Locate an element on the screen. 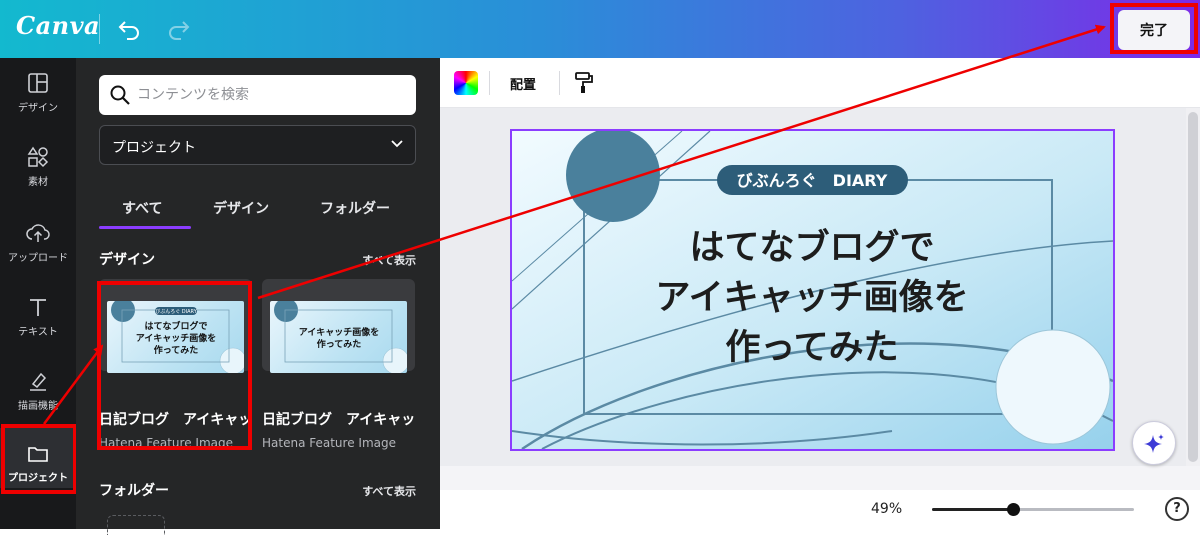  folders-show-all-link: すべて表示 is located at coordinates (389, 491).